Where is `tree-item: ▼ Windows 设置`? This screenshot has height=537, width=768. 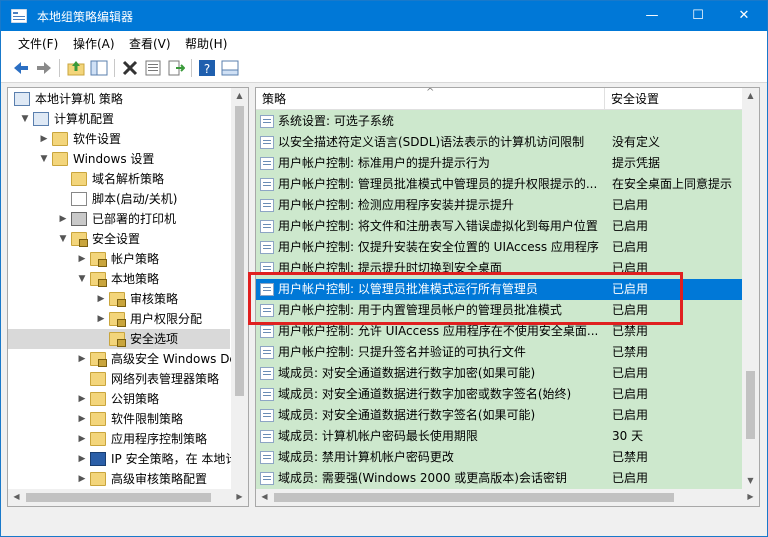
tree-item: ▼ Windows 设置 is located at coordinates (119, 159).